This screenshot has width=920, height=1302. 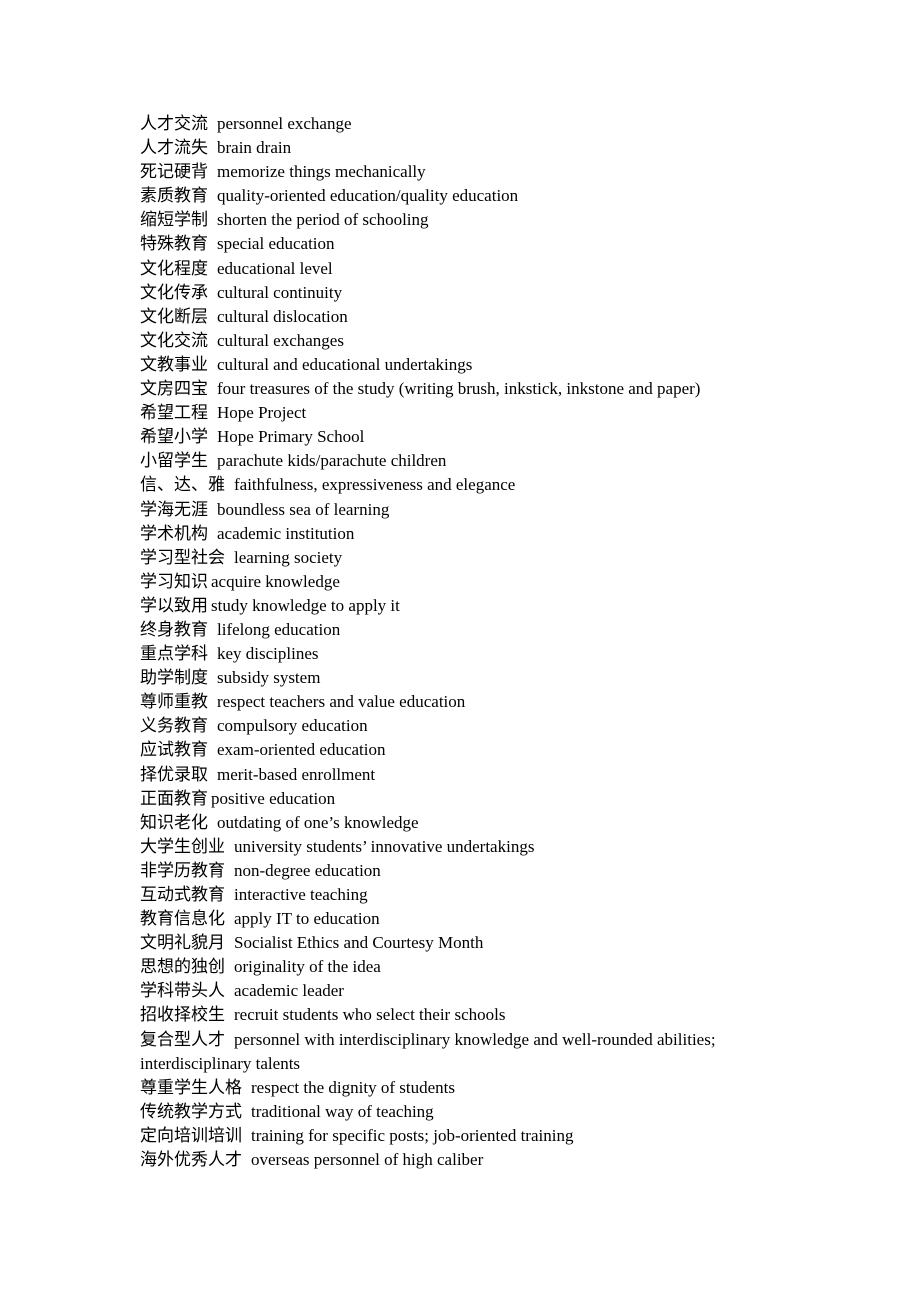 I want to click on glossary-entry: 文明礼貌月 Socialist Ethics and Courtesy Month, so click(x=460, y=943).